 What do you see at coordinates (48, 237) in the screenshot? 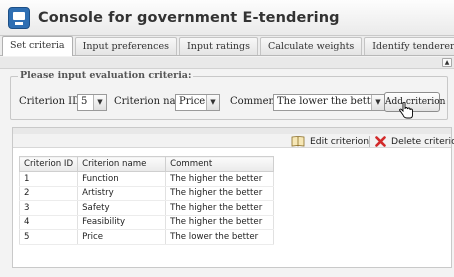
I see `cell-criterion-id: 5` at bounding box center [48, 237].